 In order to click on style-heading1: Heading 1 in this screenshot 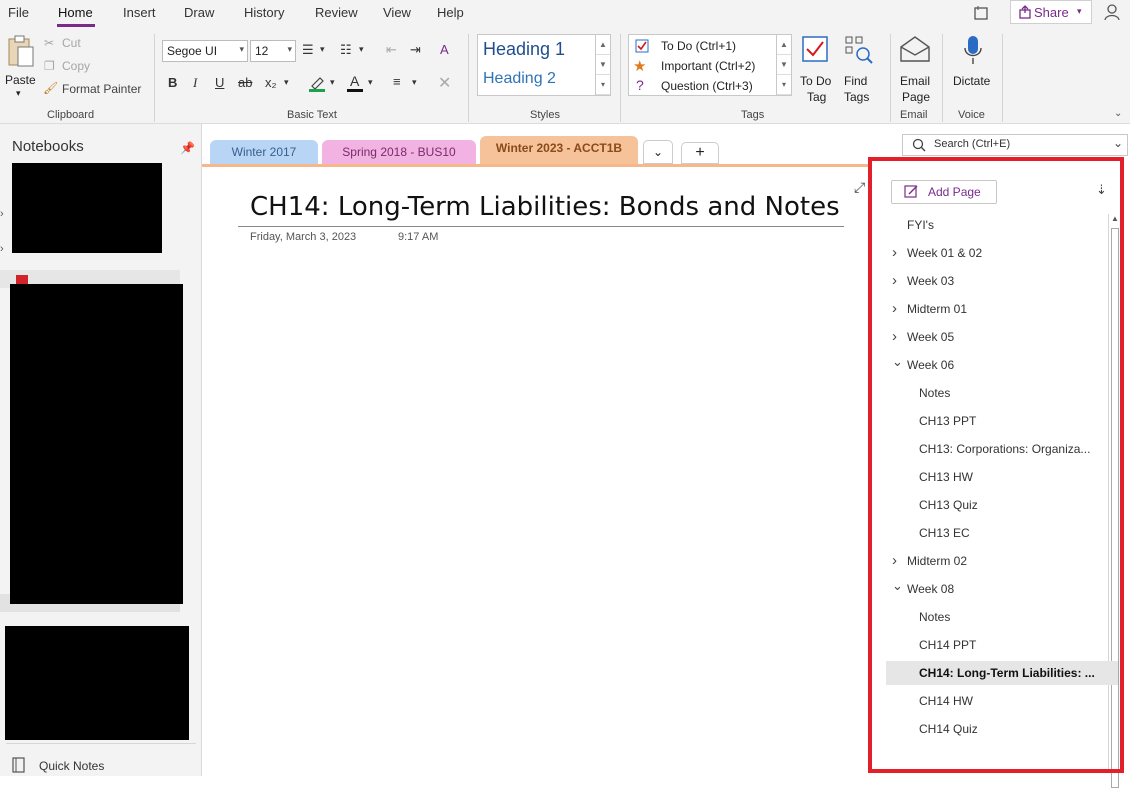, I will do `click(524, 49)`.